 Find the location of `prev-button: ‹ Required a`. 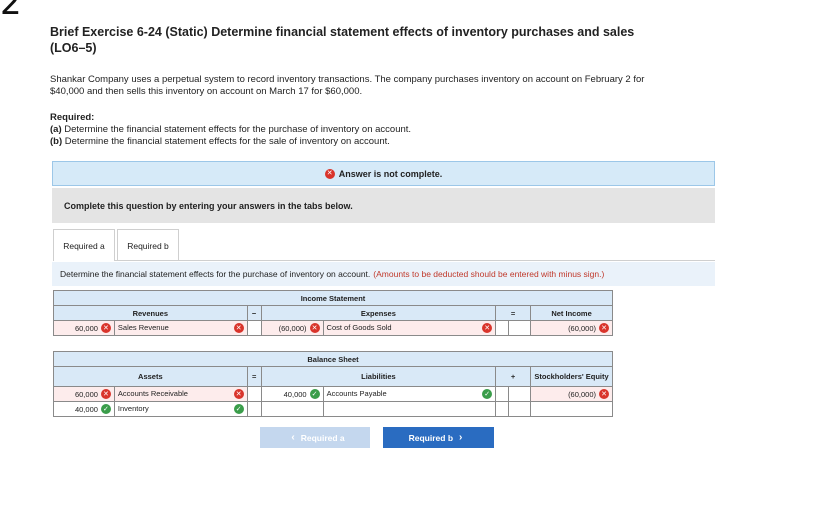

prev-button: ‹ Required a is located at coordinates (315, 437).